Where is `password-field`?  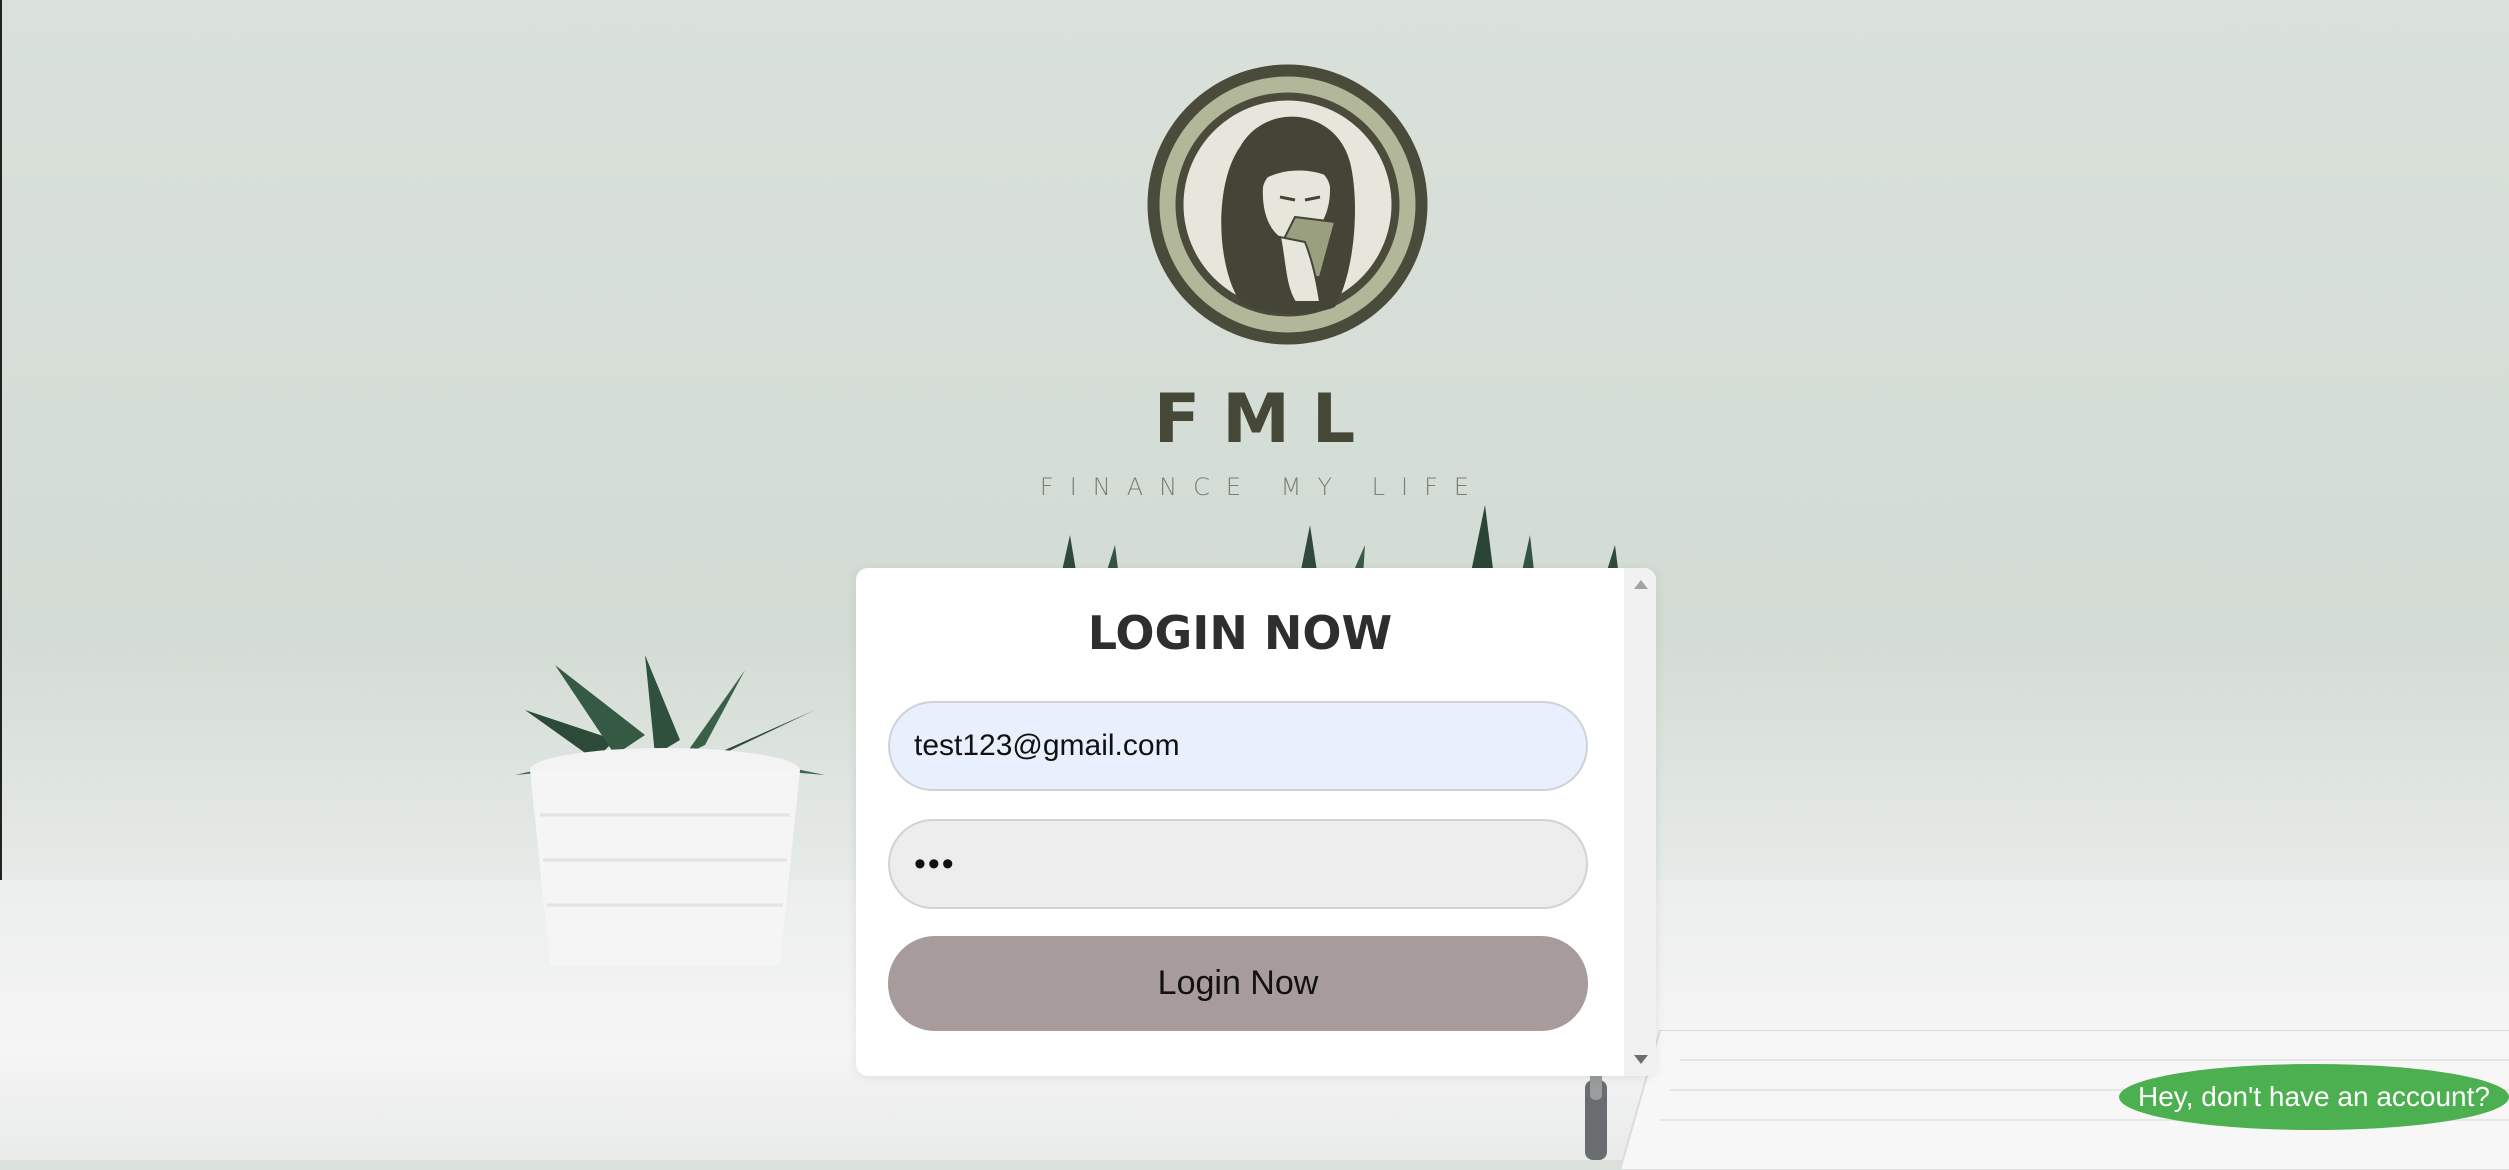 password-field is located at coordinates (1238, 864).